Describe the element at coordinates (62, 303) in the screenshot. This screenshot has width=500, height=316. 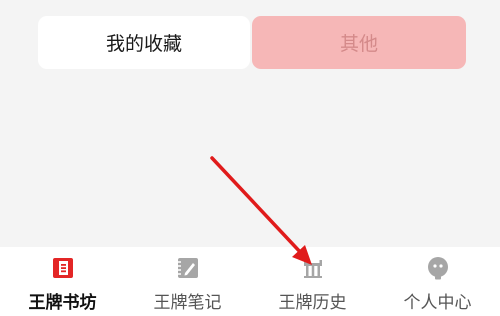
I see `nav-label-bookstore: 王牌书坊` at that location.